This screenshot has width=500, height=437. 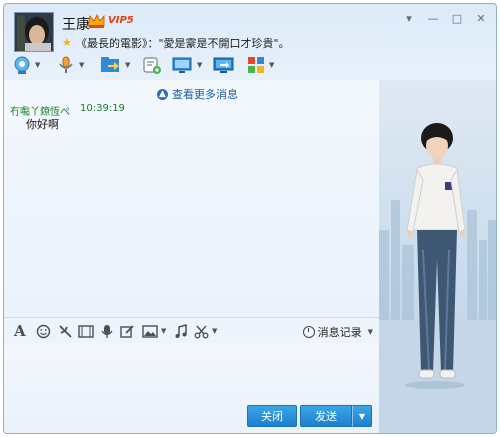 I want to click on edit-image-icon, so click(x=127, y=331).